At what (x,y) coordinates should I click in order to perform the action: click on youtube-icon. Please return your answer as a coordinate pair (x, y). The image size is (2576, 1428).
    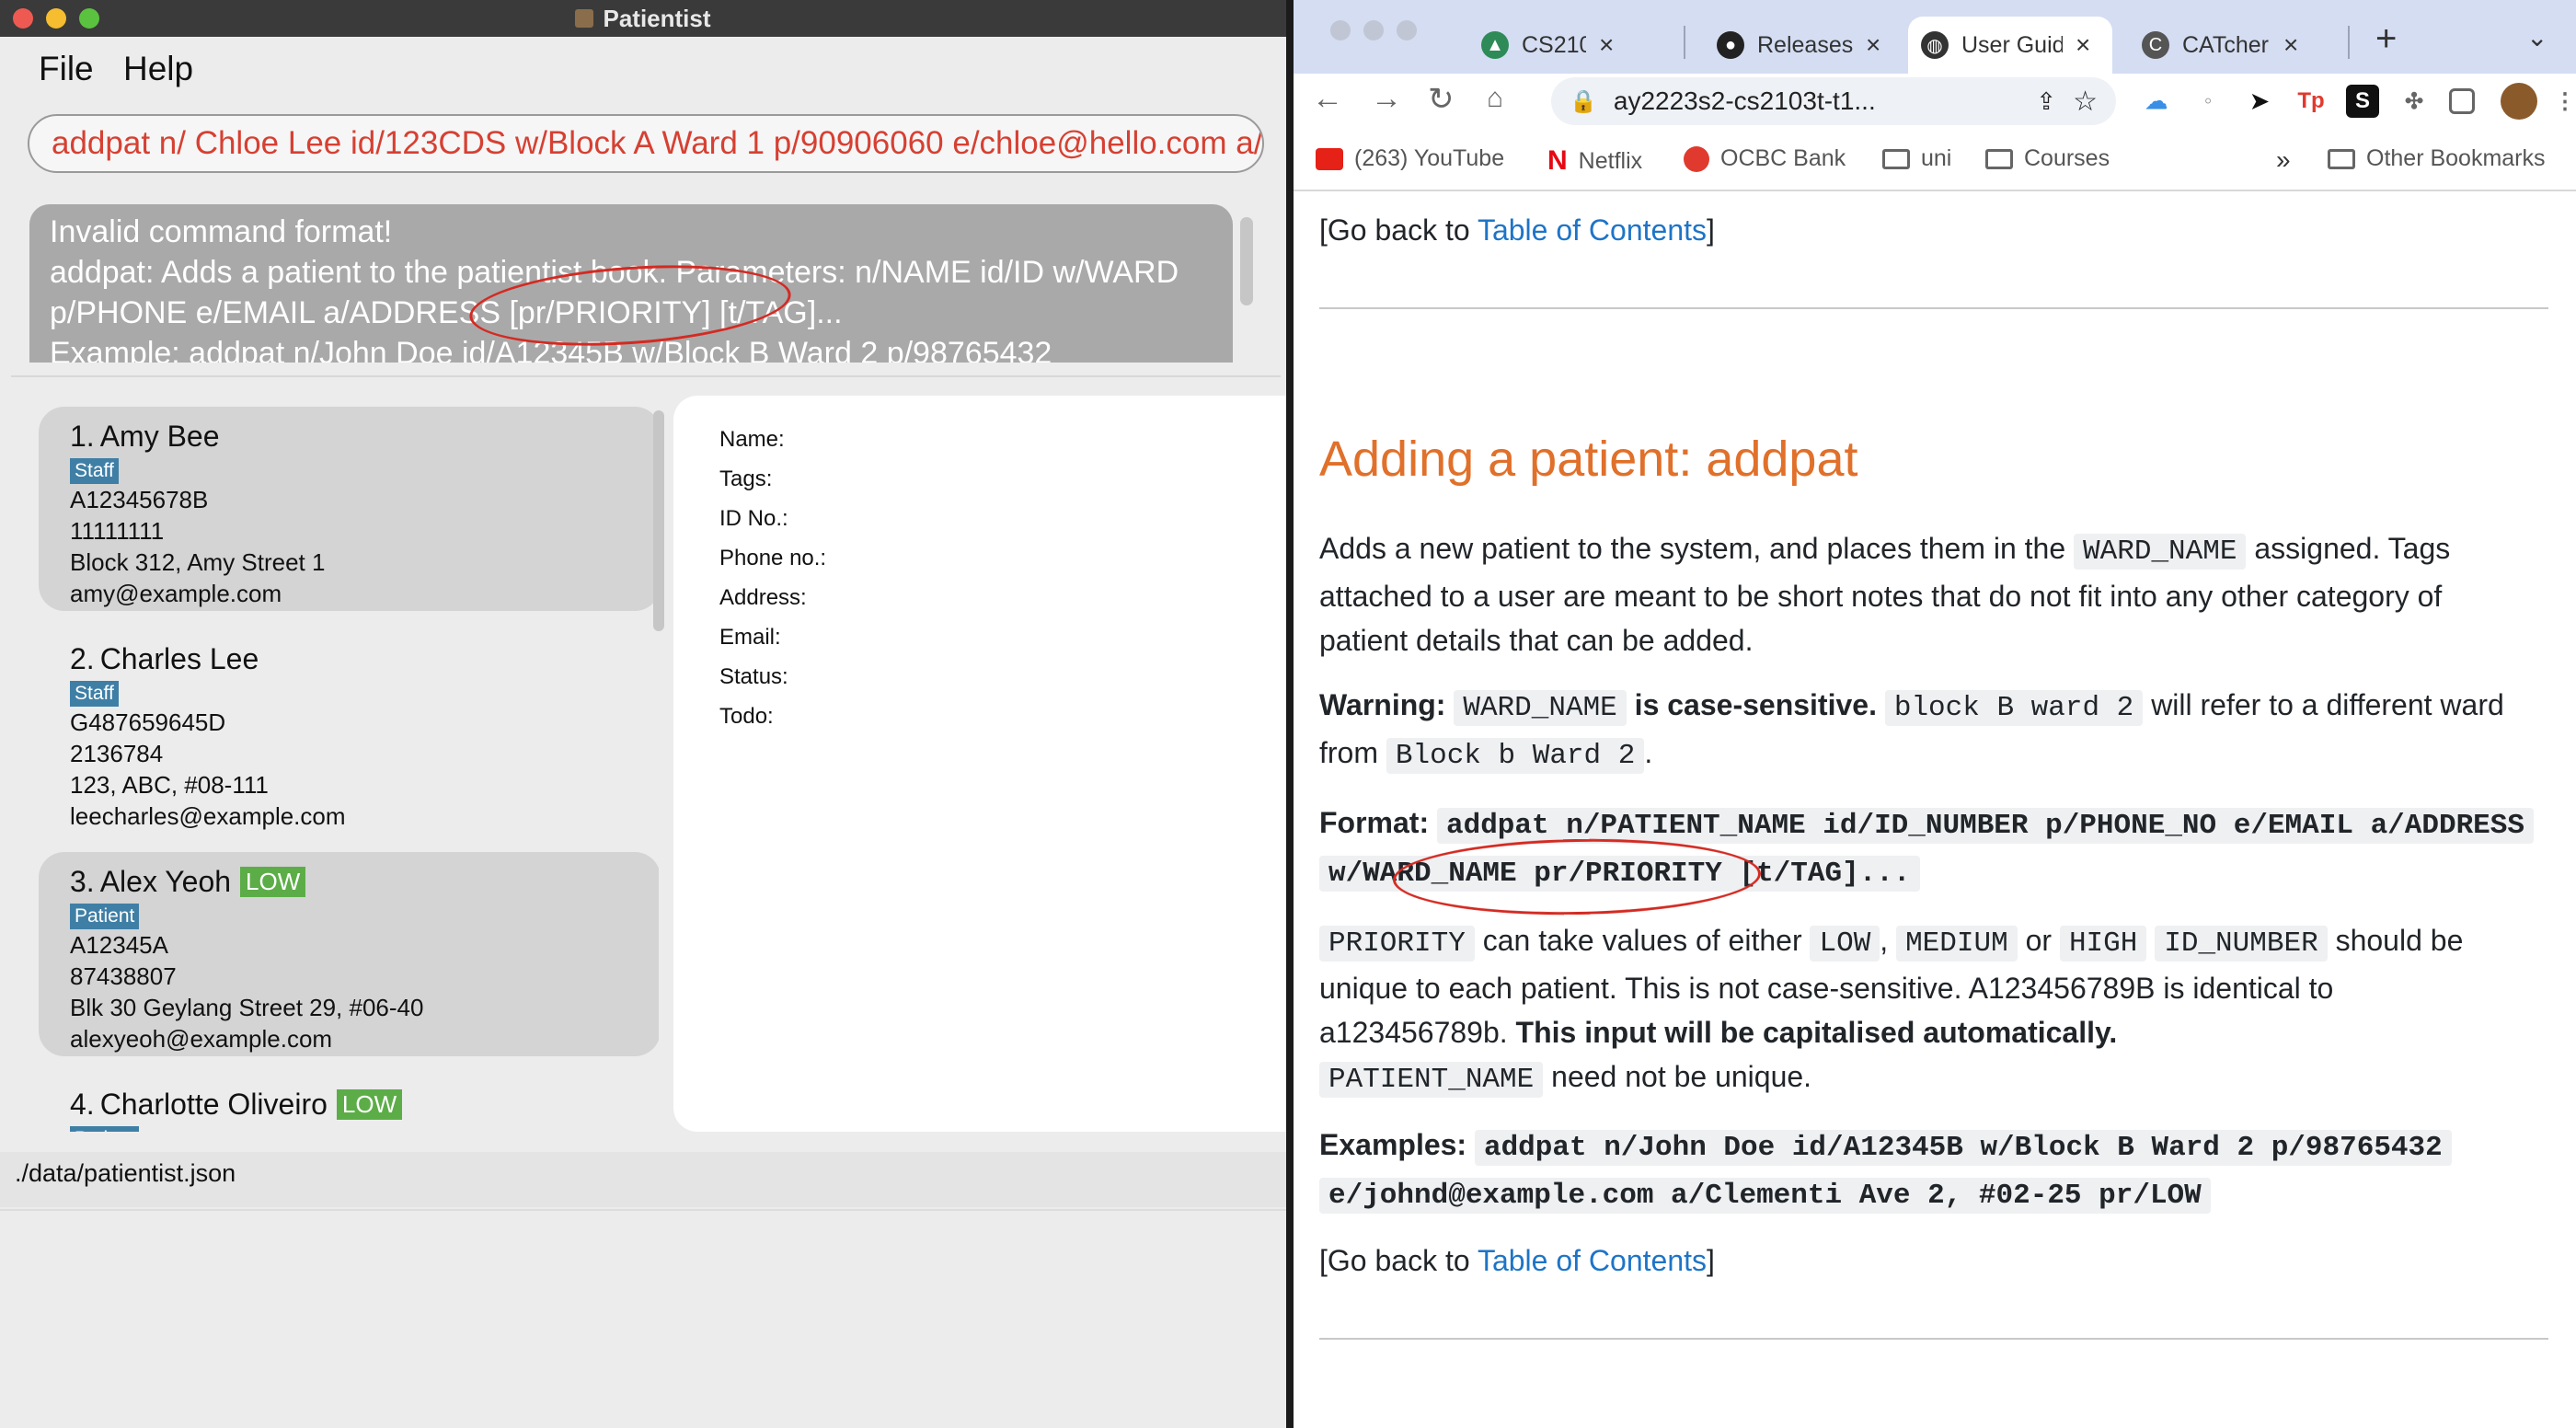
    Looking at the image, I should click on (1329, 158).